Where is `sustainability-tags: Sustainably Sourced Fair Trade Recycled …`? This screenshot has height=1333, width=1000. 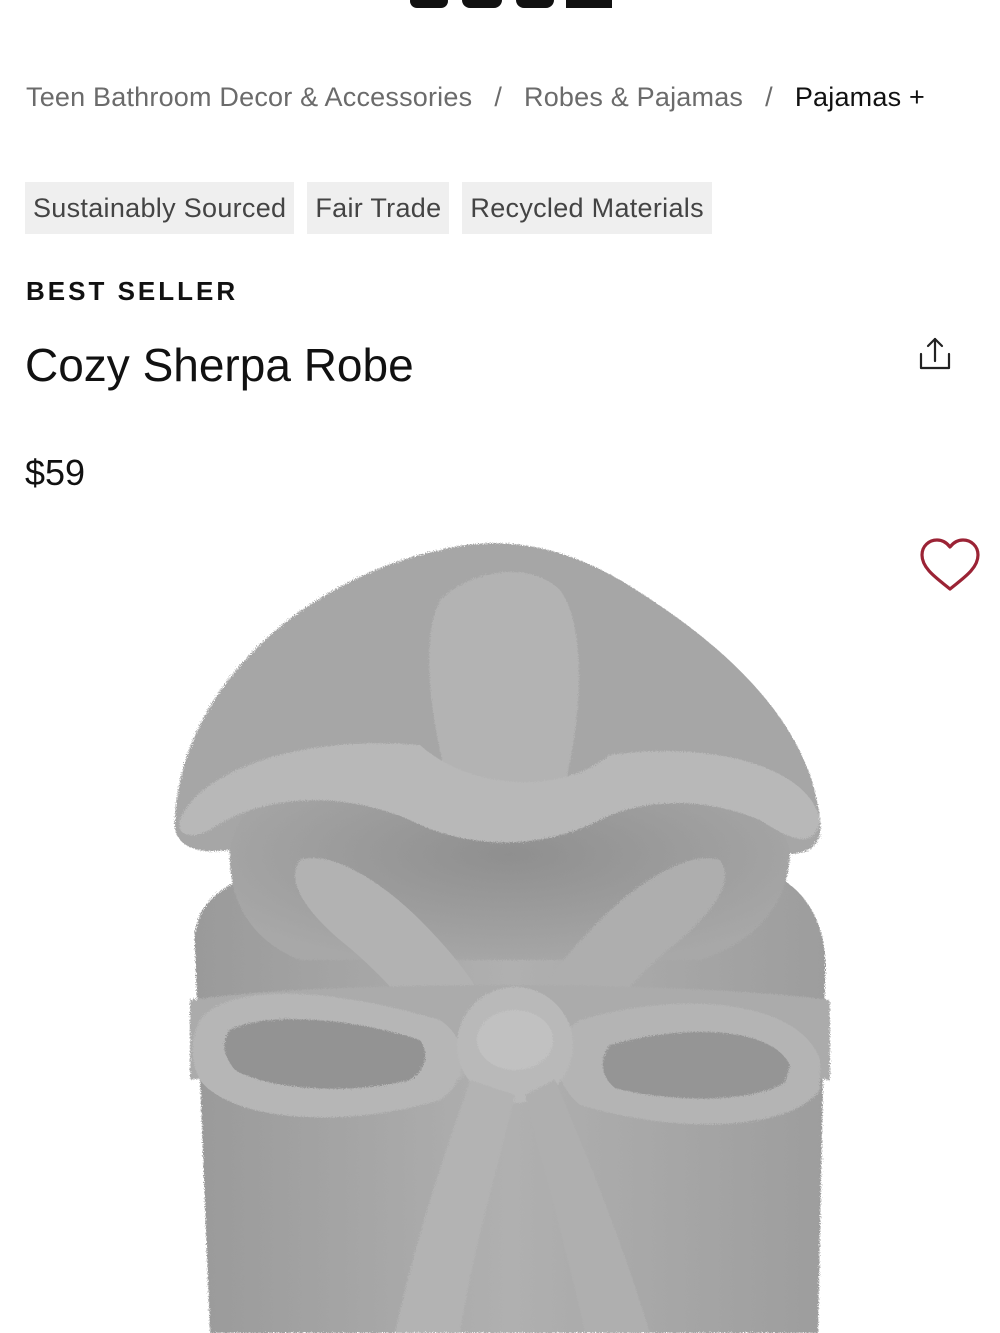 sustainability-tags: Sustainably Sourced Fair Trade Recycled … is located at coordinates (368, 208).